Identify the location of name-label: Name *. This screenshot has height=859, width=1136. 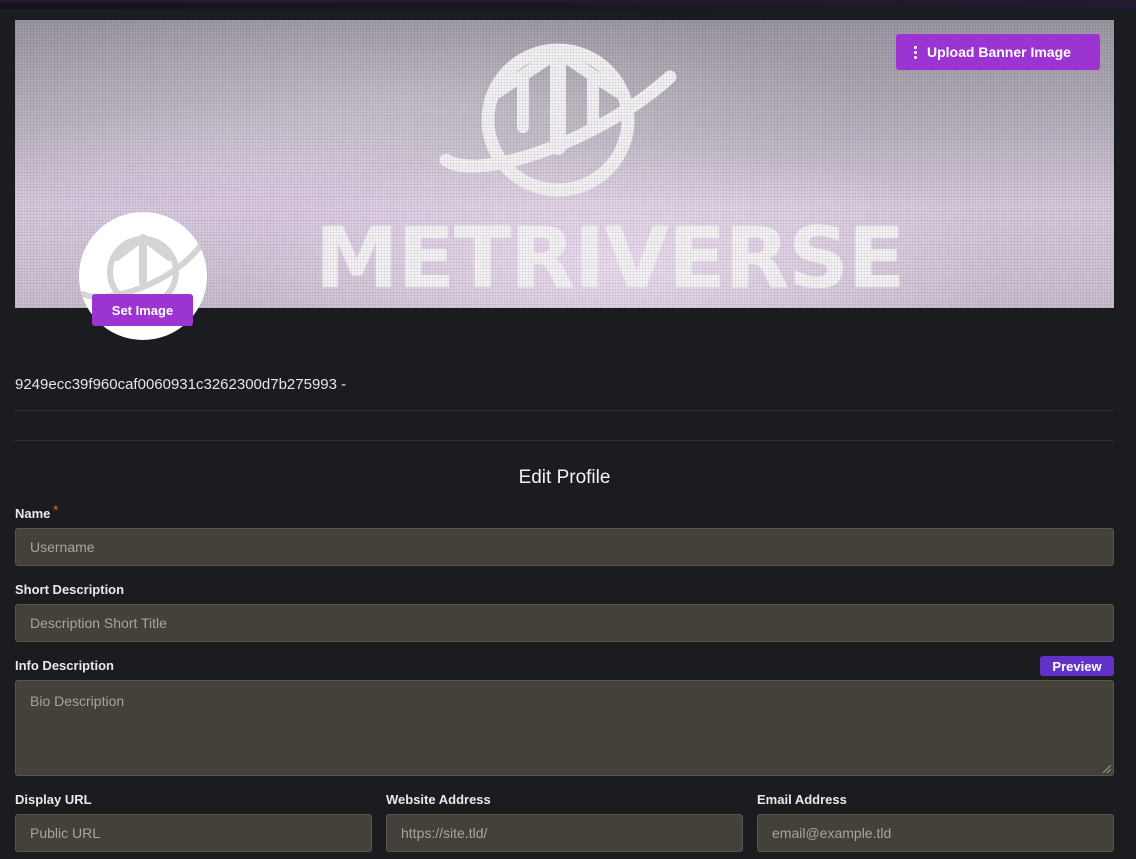
(37, 512).